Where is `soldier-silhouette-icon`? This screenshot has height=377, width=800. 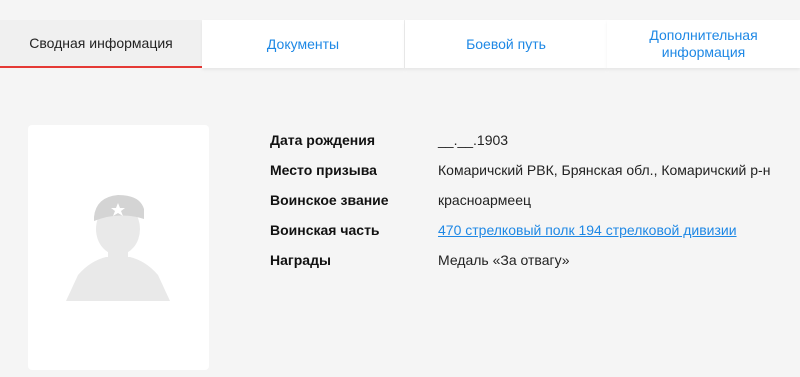 soldier-silhouette-icon is located at coordinates (118, 248).